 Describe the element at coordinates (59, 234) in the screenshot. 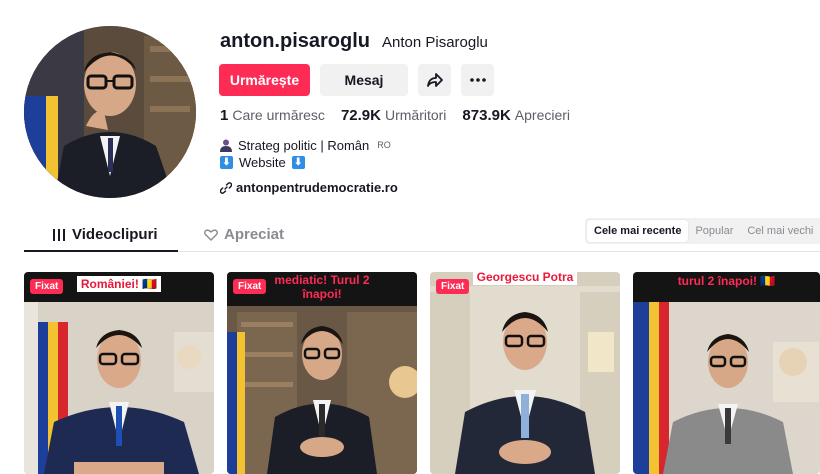

I see `grid-icon` at that location.